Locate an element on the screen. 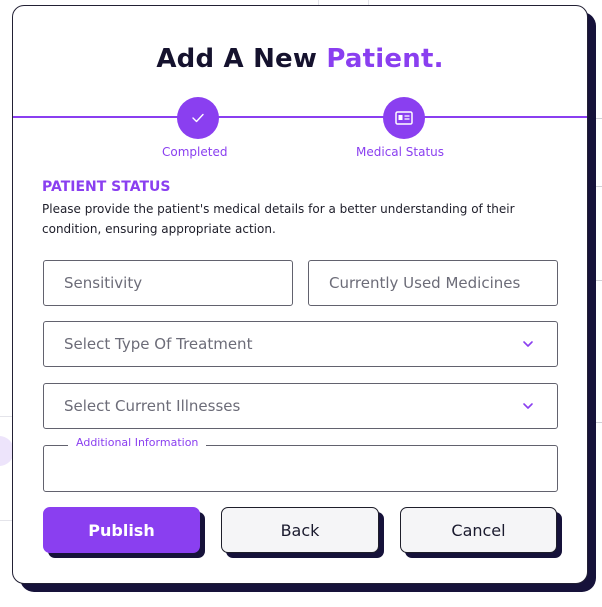  cancel-button: Cancel is located at coordinates (478, 530).